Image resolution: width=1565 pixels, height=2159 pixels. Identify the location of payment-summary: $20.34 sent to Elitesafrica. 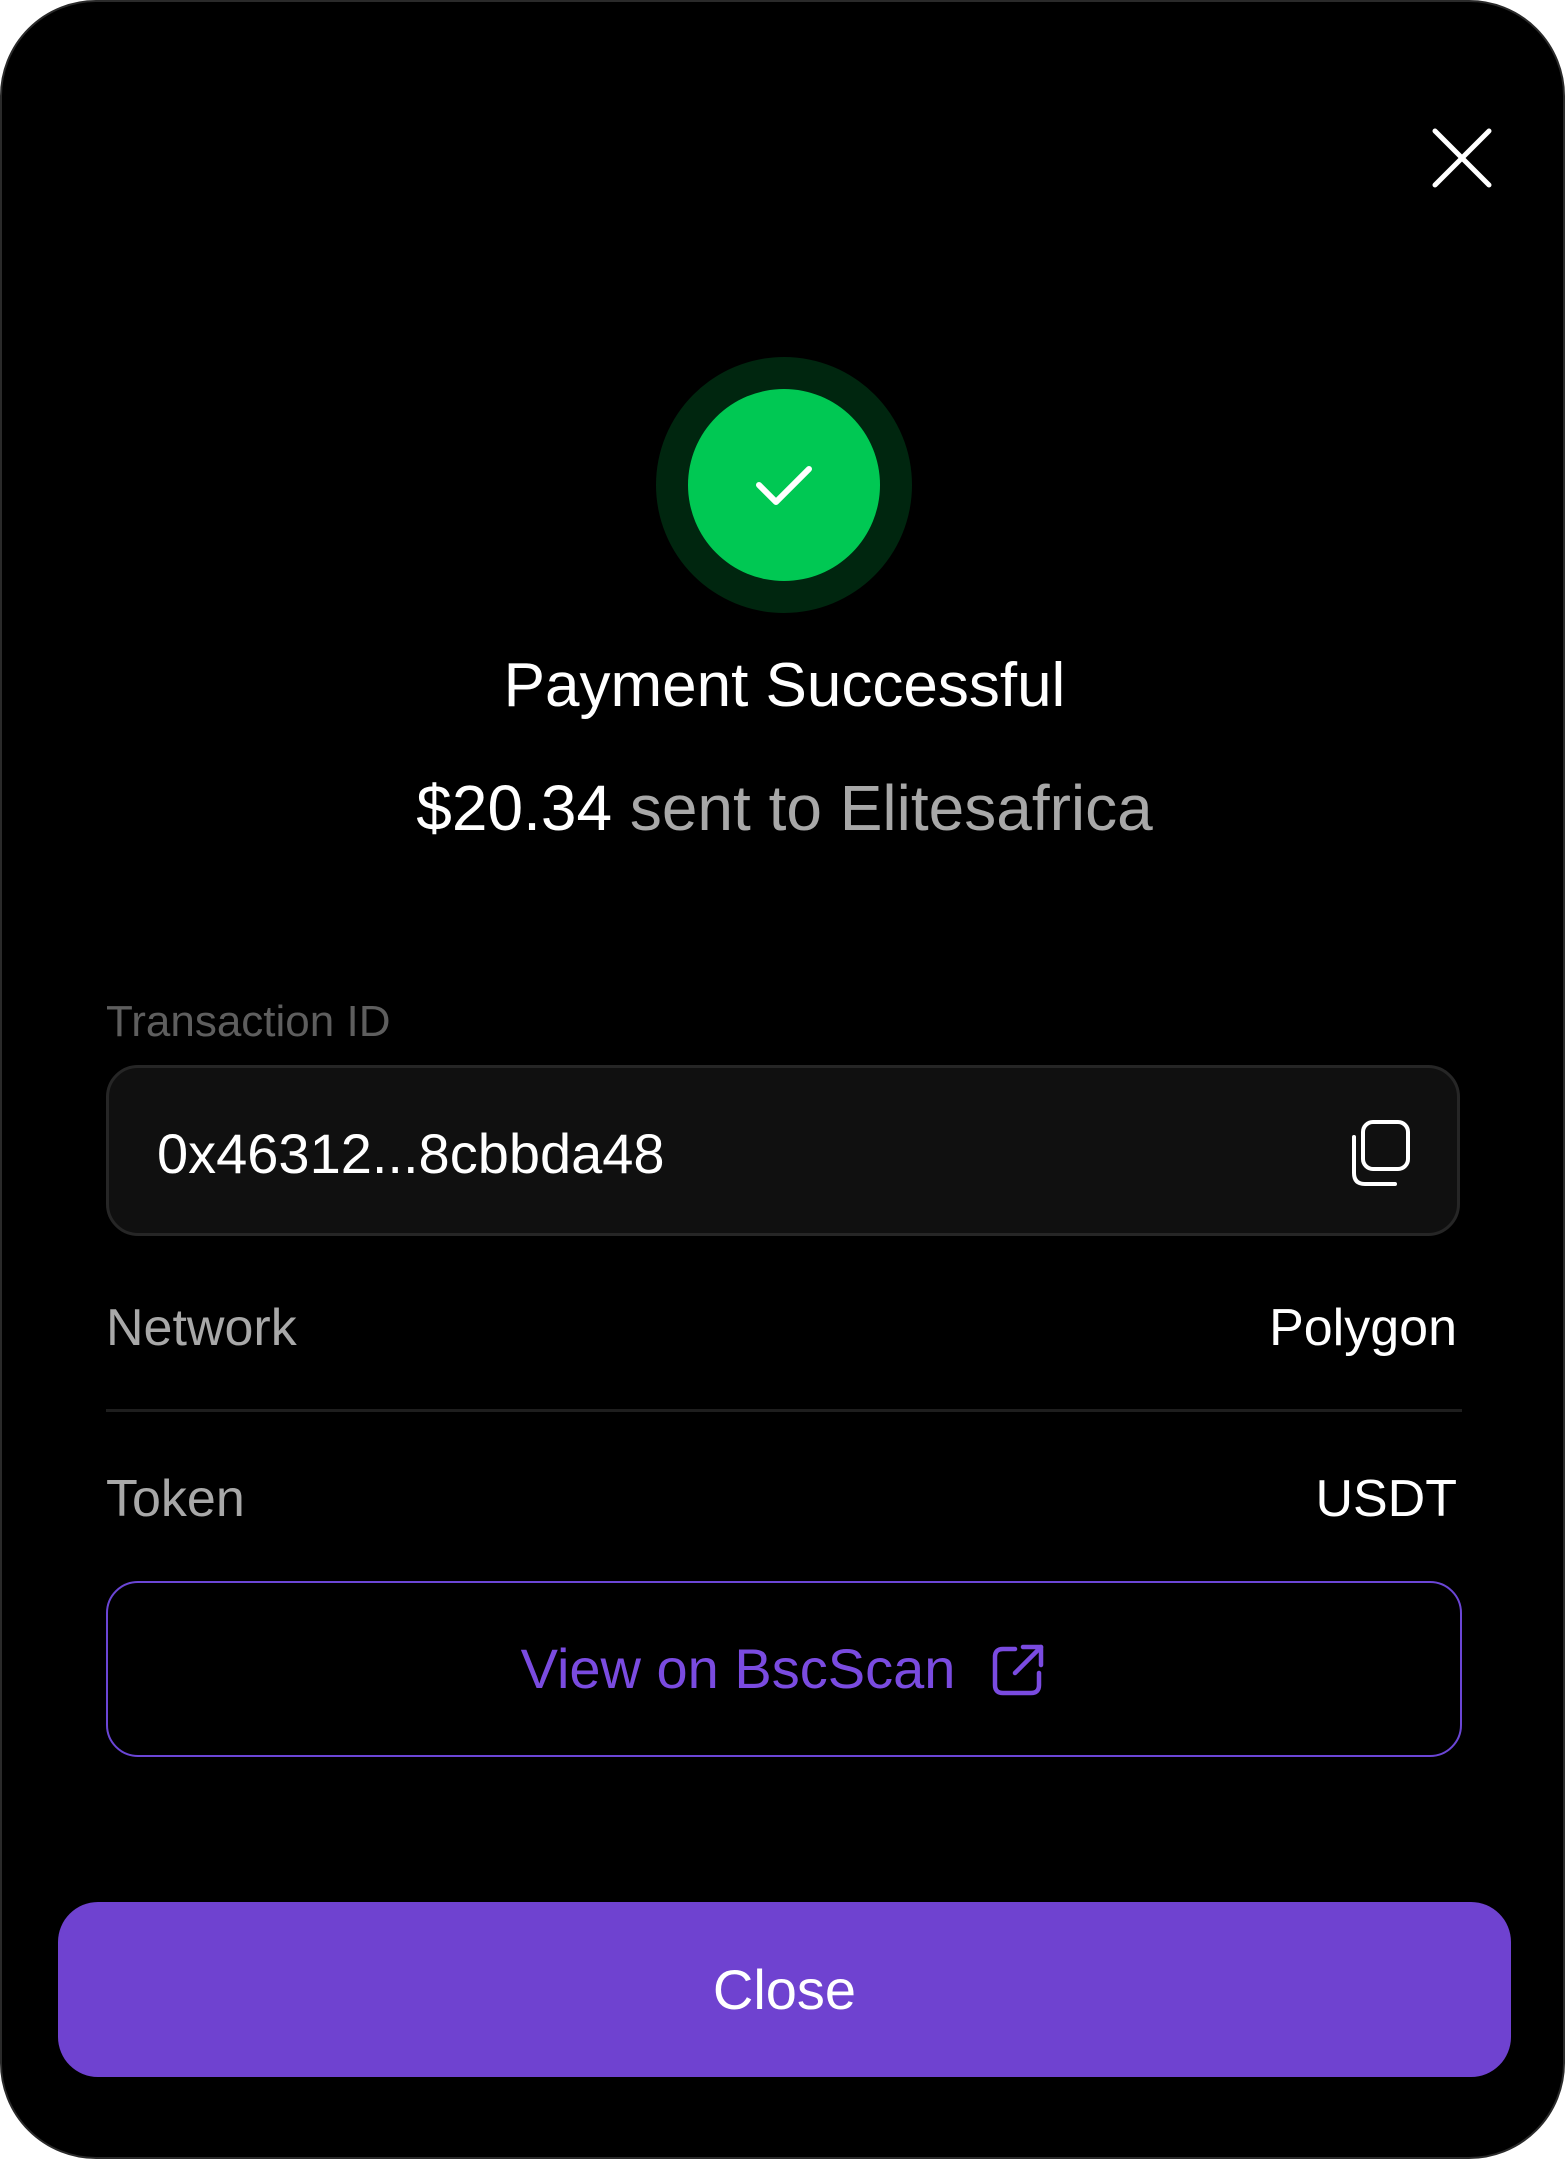
(782, 808).